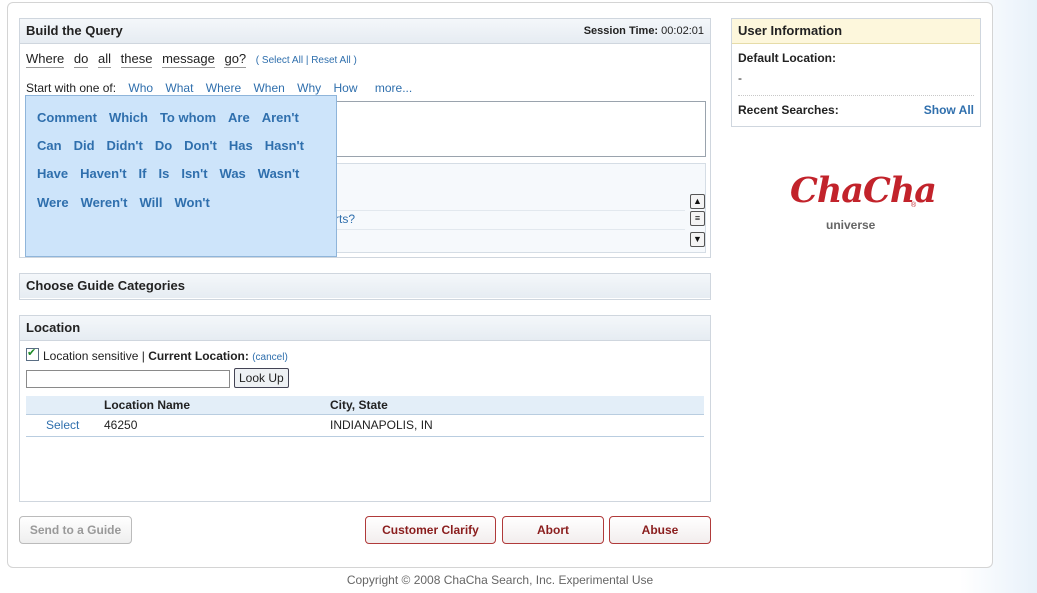  What do you see at coordinates (104, 202) in the screenshot?
I see `popup-word: Weren't` at bounding box center [104, 202].